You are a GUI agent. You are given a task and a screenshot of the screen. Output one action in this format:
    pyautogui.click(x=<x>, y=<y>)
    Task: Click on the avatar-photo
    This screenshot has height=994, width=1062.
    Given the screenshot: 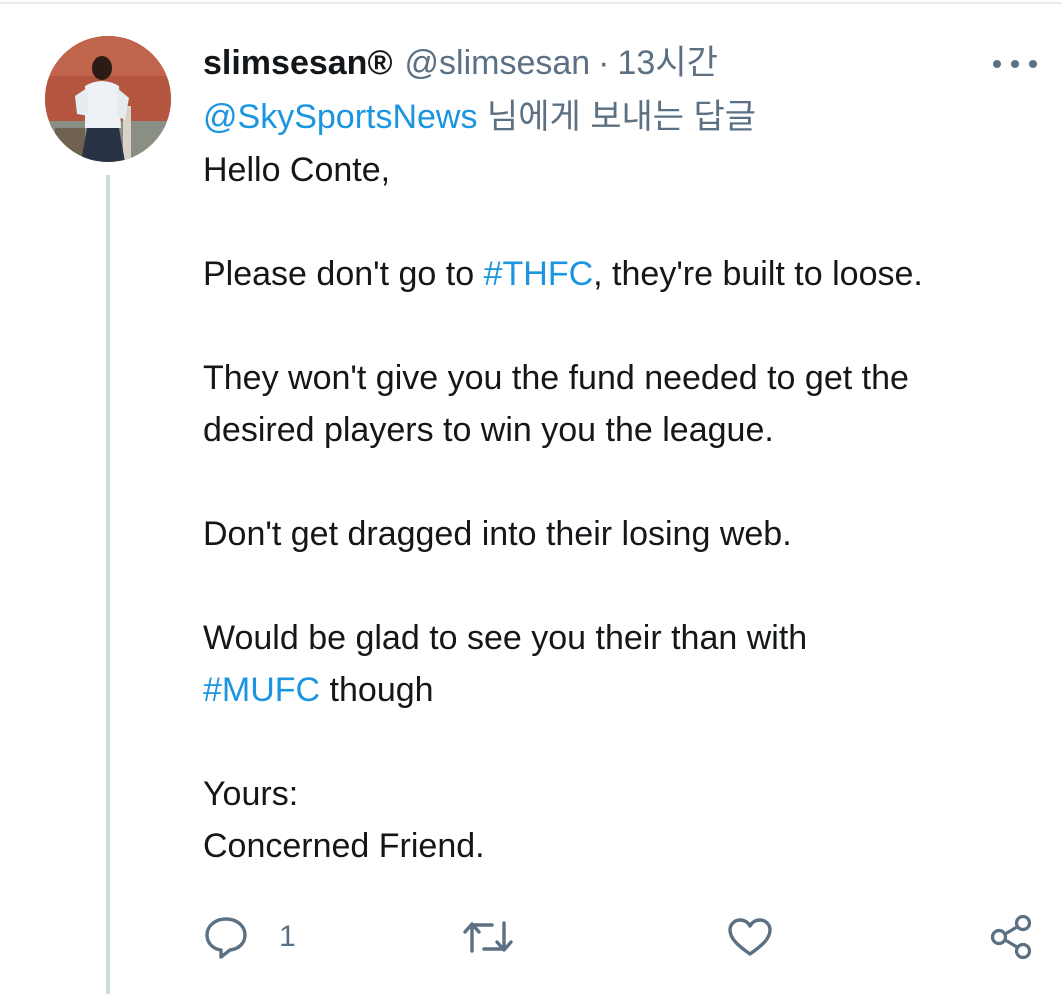 What is the action you would take?
    pyautogui.click(x=108, y=99)
    